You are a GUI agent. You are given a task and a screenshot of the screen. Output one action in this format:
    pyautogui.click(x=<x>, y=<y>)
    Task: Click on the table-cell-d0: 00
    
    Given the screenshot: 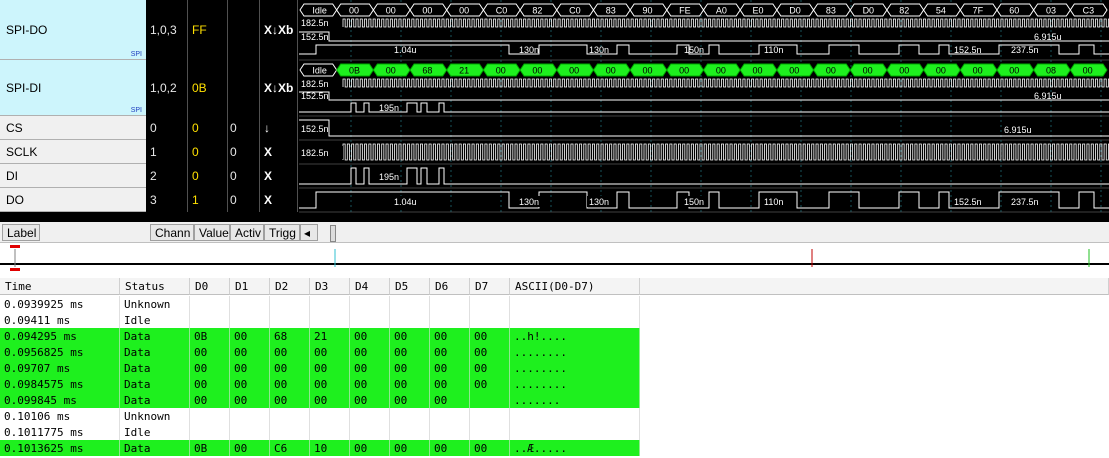 What is the action you would take?
    pyautogui.click(x=210, y=400)
    